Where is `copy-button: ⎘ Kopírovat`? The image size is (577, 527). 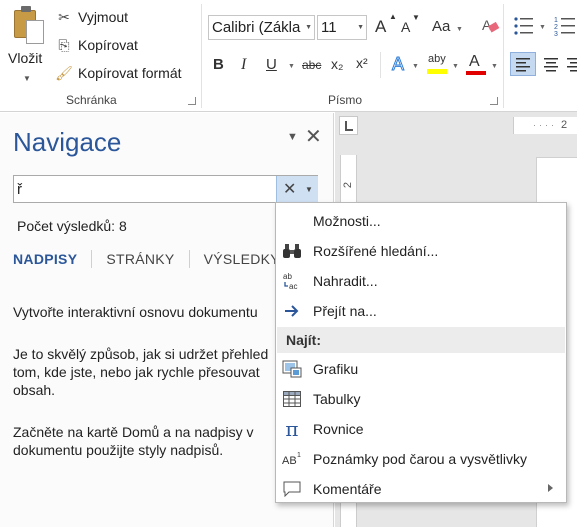
copy-button: ⎘ Kopírovat is located at coordinates (96, 45).